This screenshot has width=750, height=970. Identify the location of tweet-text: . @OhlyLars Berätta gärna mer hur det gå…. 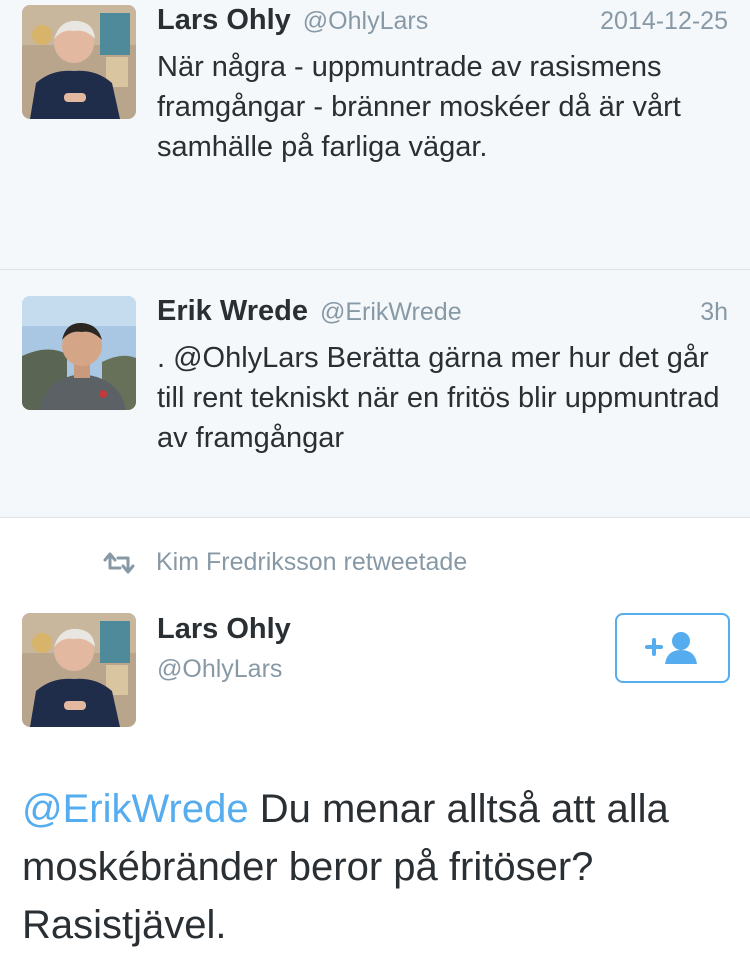
(438, 398).